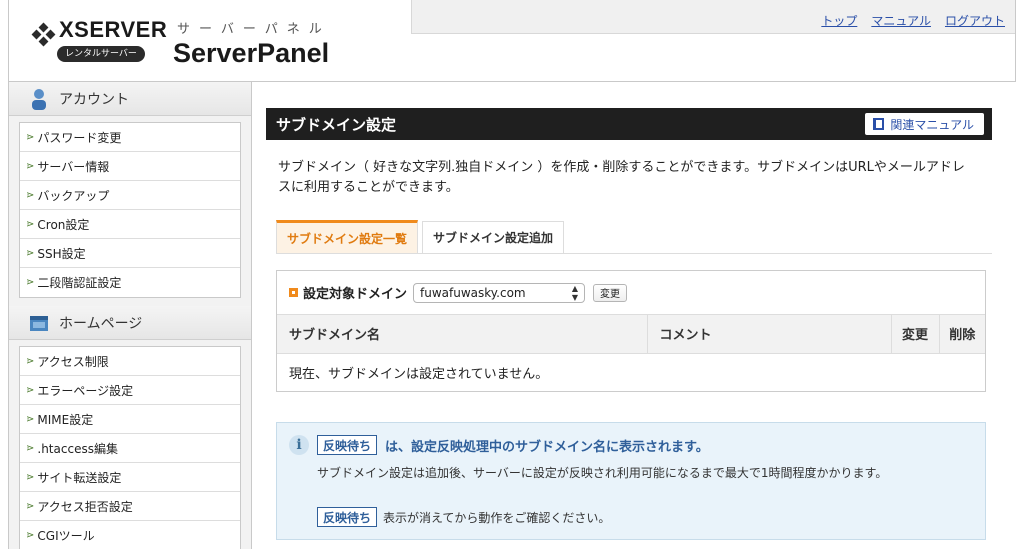  I want to click on sidebar-item-redirect: ⋗ サイト転送設定, so click(130, 477).